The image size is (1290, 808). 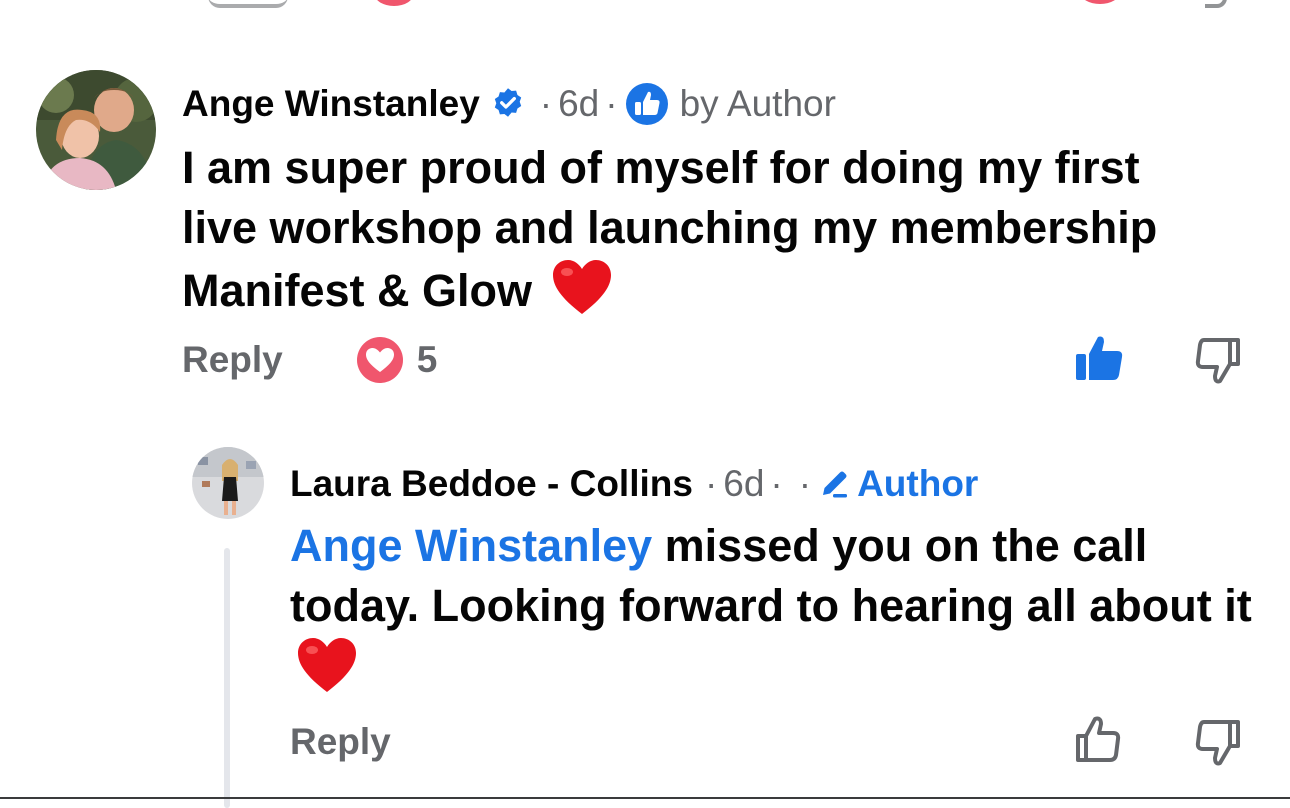 I want to click on comment-header: Laura Beddoe - Collins · 6d · · Author, so click(x=634, y=484).